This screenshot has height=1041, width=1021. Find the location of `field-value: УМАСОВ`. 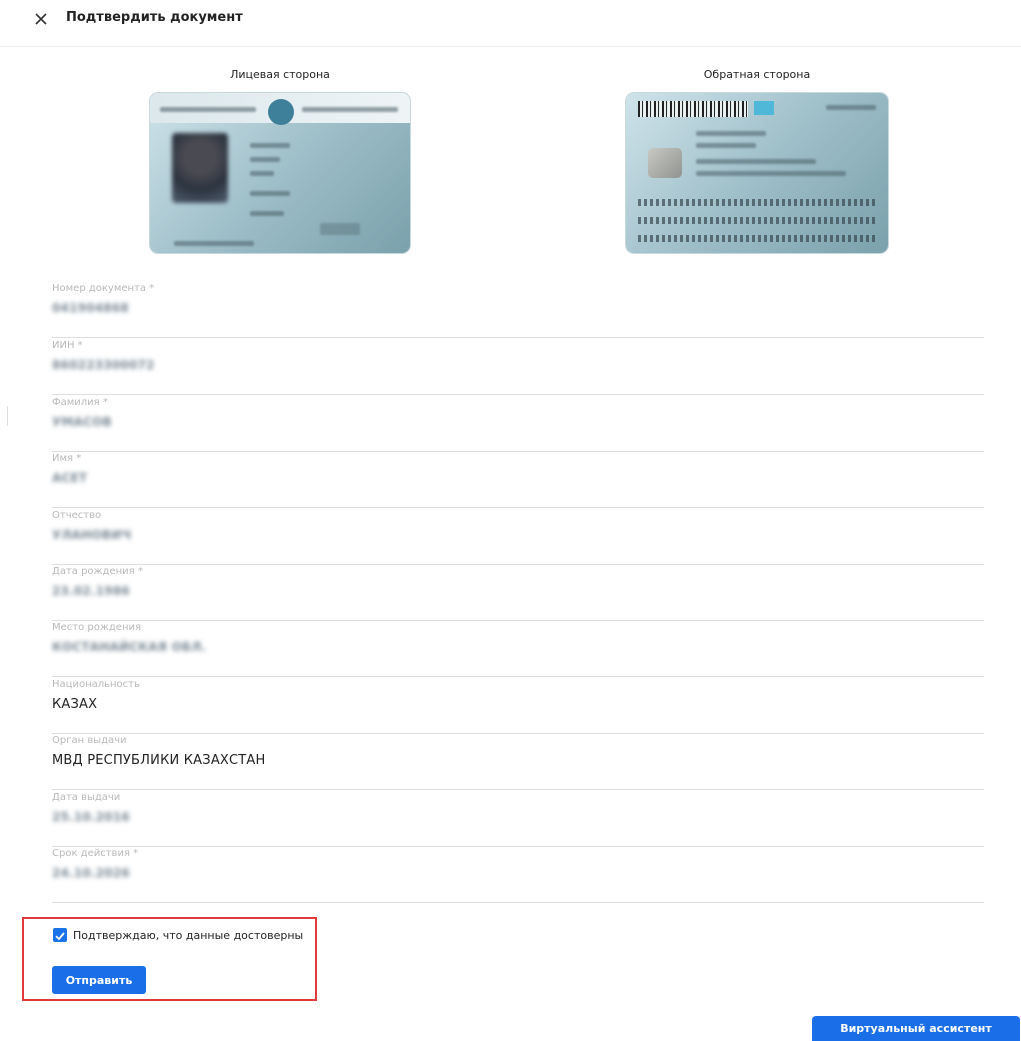

field-value: УМАСОВ is located at coordinates (82, 422).